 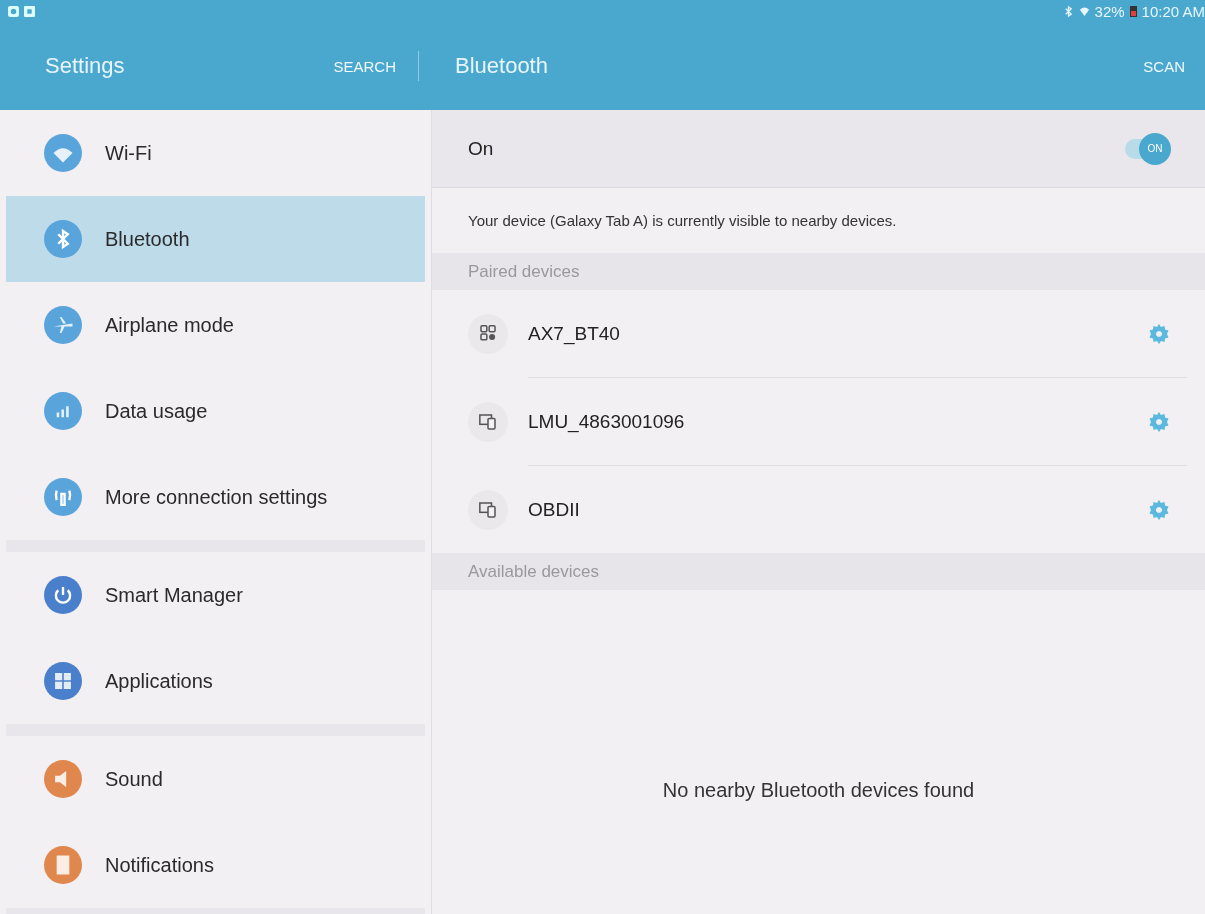 What do you see at coordinates (1109, 11) in the screenshot?
I see `battery-percentage: 32%` at bounding box center [1109, 11].